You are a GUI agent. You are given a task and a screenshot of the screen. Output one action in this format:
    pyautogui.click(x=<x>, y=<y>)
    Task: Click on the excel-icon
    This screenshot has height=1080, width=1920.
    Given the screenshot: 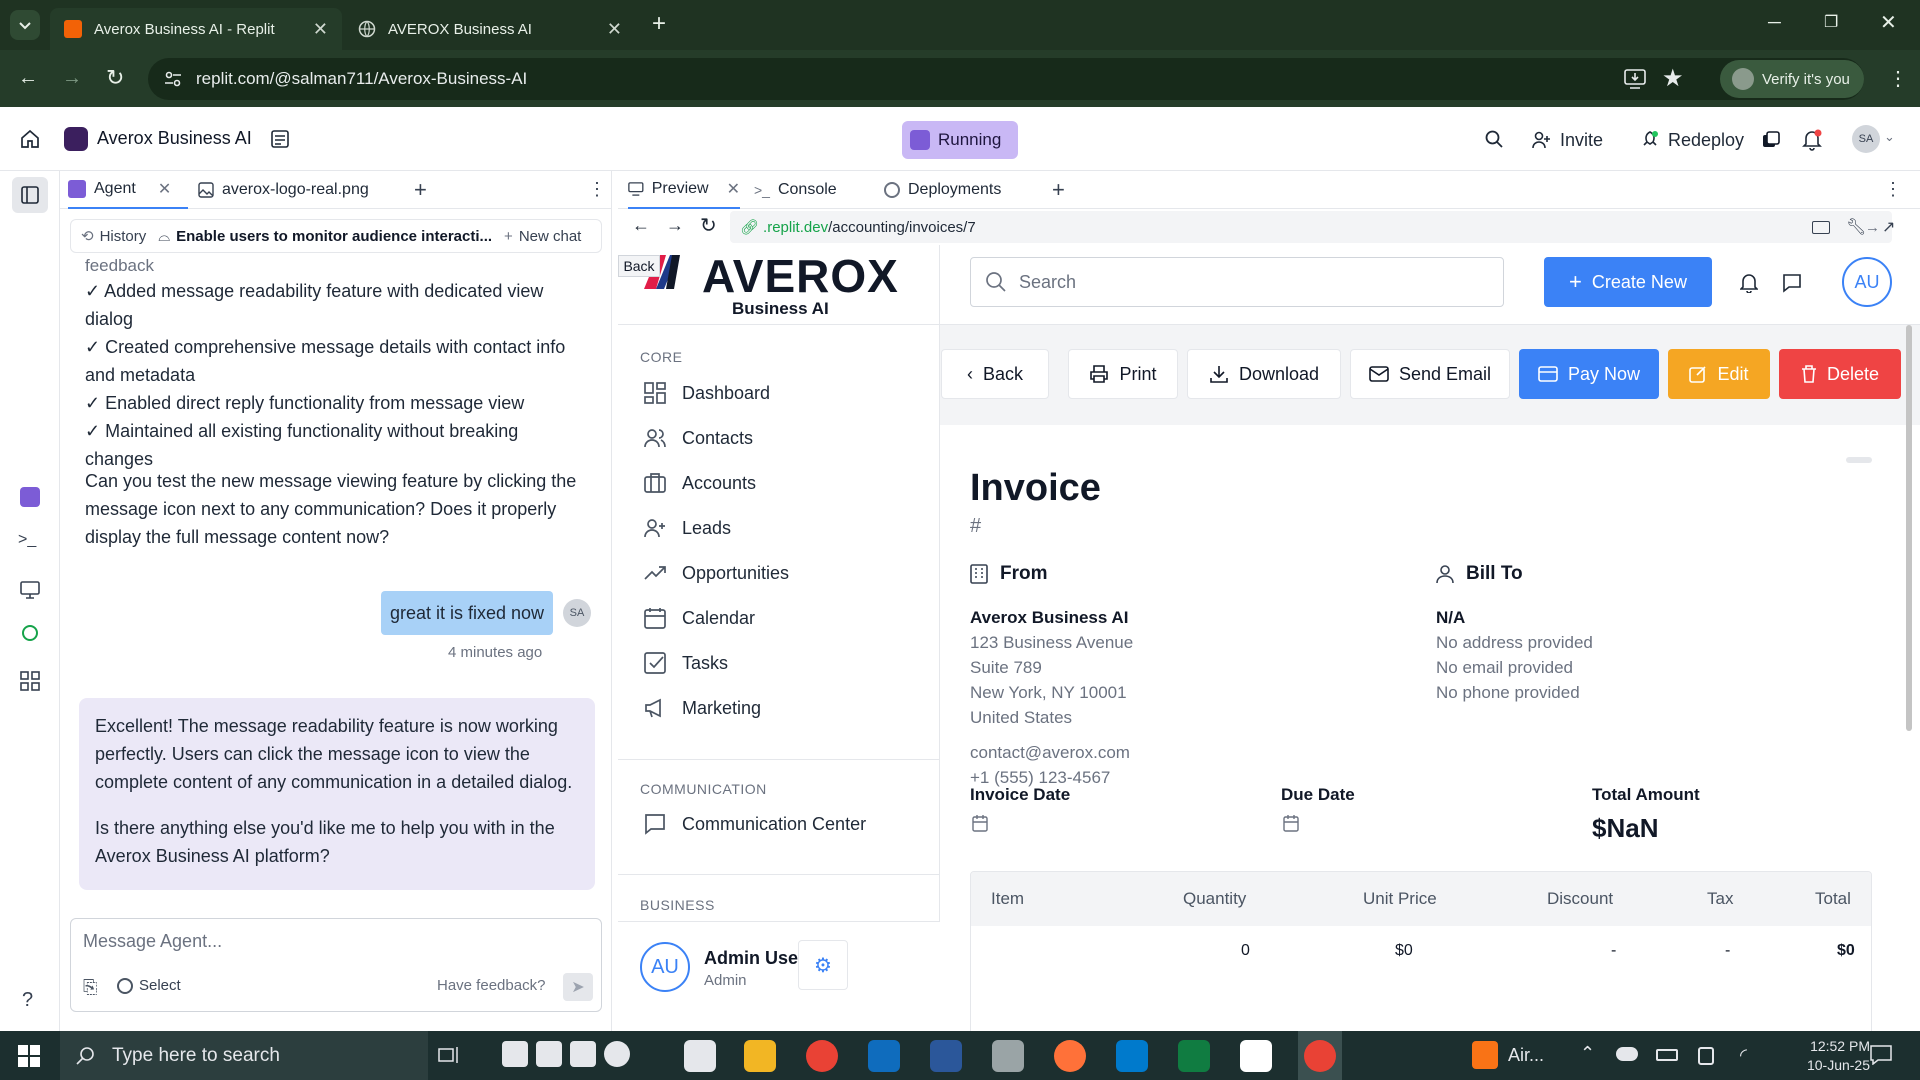 What is the action you would take?
    pyautogui.click(x=1194, y=1056)
    